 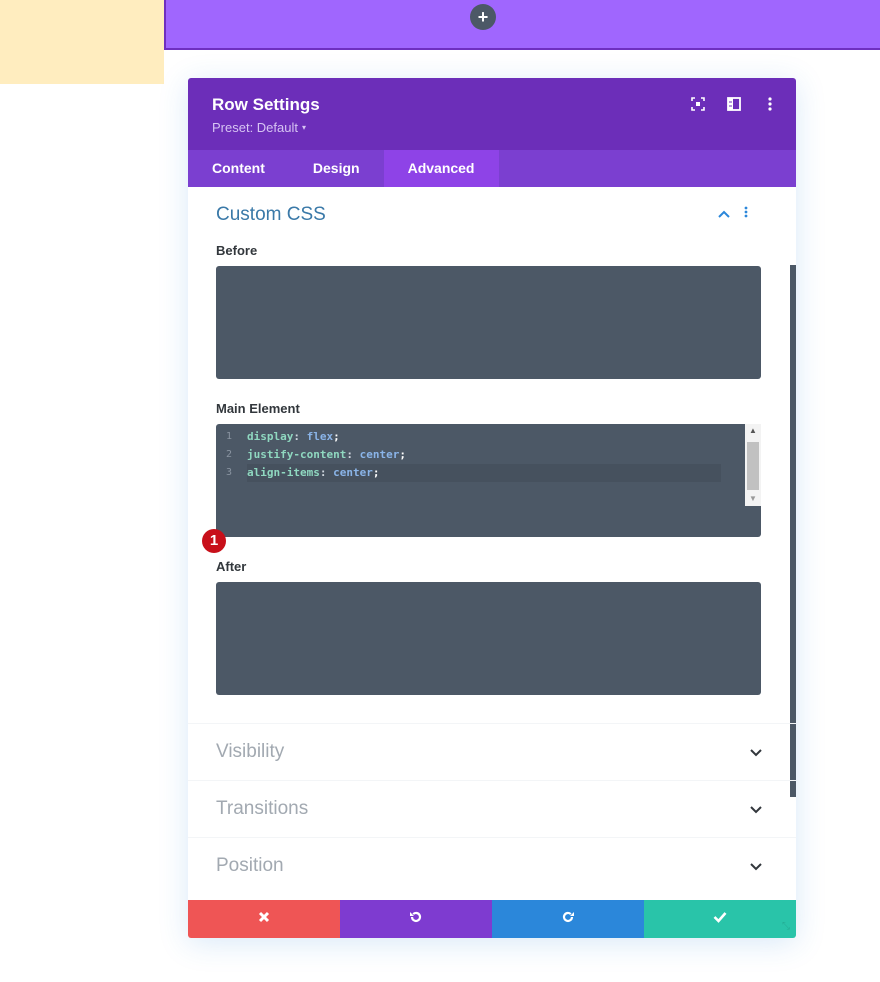 I want to click on preset-dropdown: Preset: Default ▾, so click(x=259, y=127).